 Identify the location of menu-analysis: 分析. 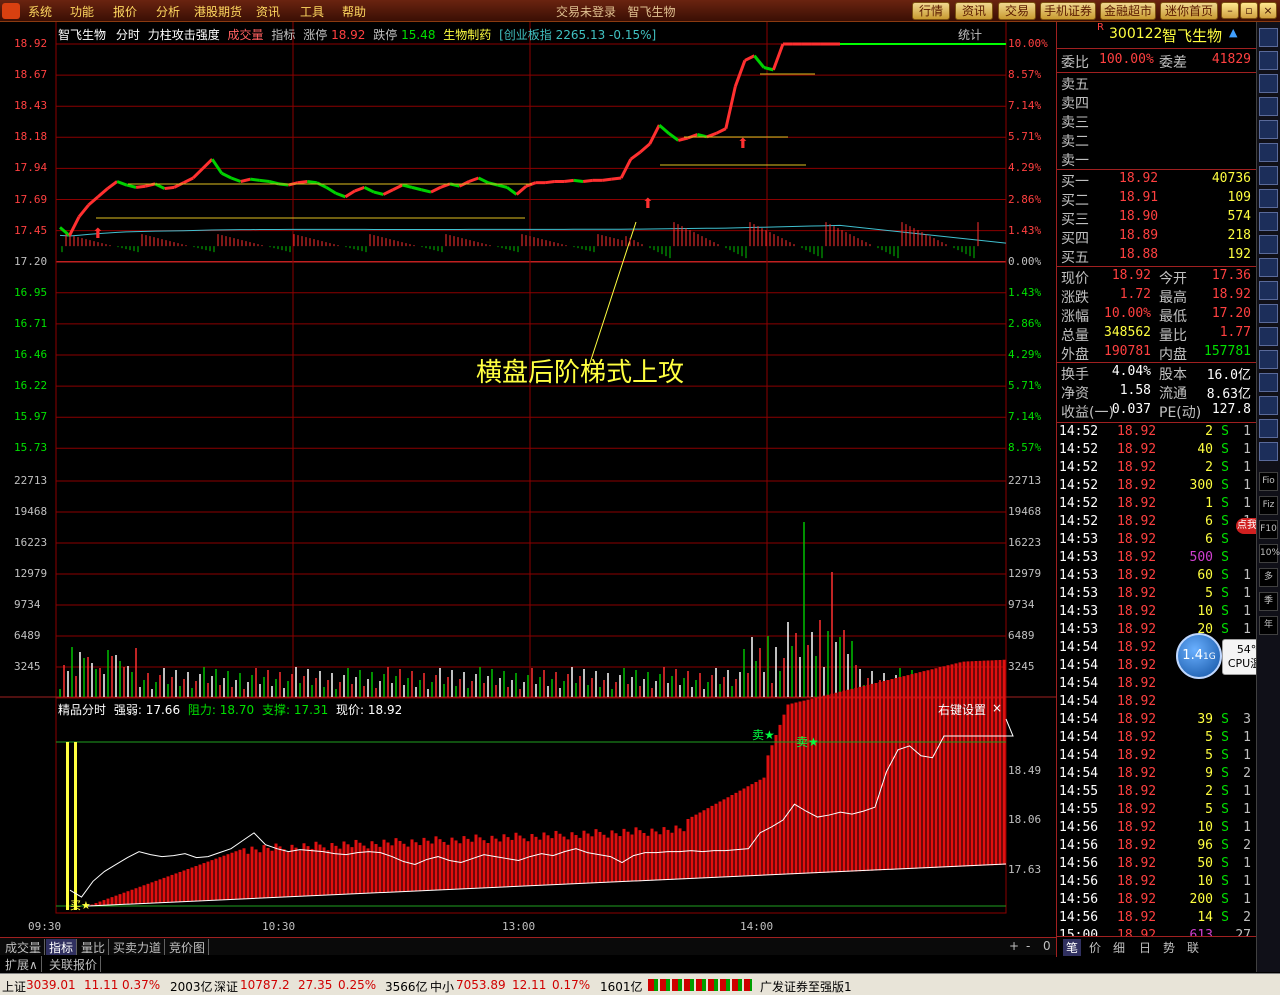
(168, 11).